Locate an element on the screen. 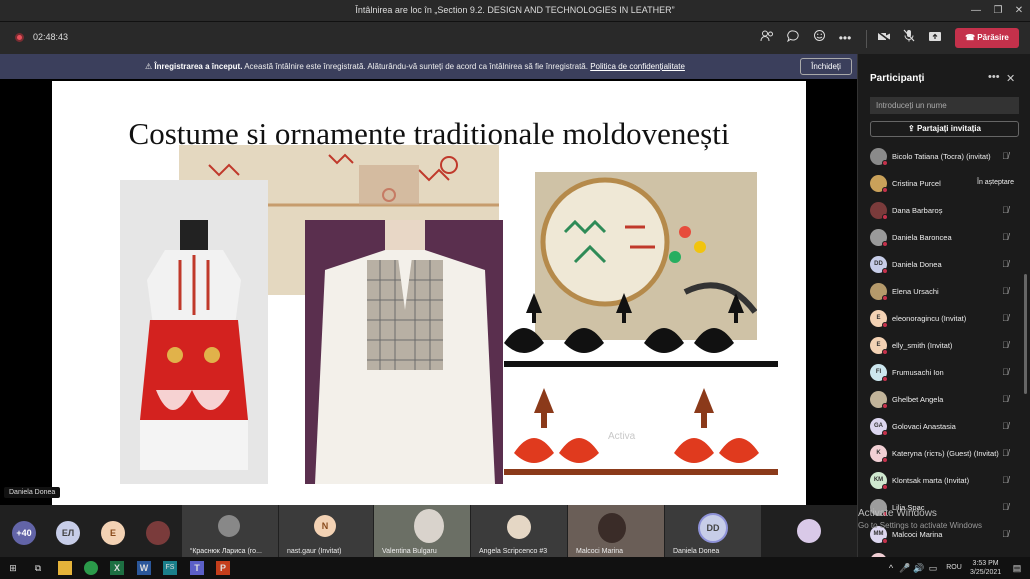  language-indicator: ROU is located at coordinates (954, 568).